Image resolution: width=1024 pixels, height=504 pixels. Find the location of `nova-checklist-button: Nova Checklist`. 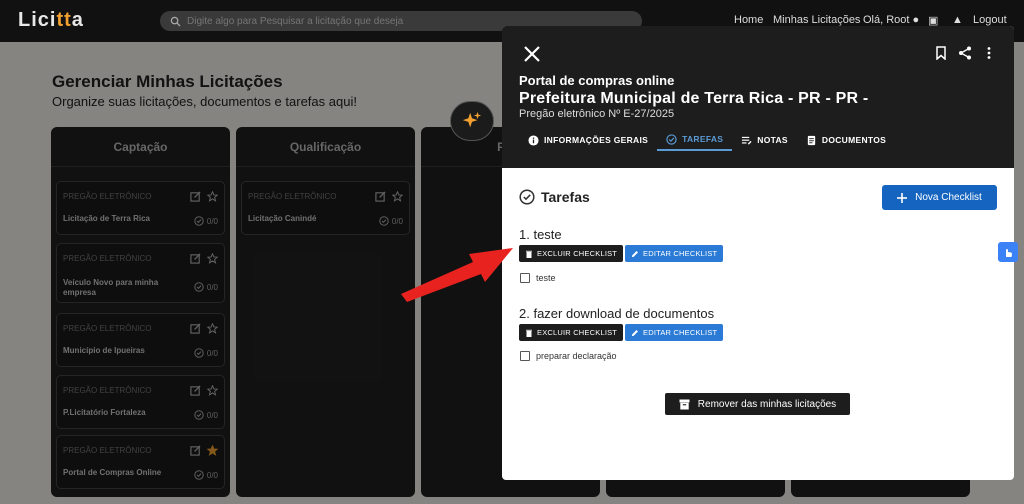

nova-checklist-button: Nova Checklist is located at coordinates (939, 197).